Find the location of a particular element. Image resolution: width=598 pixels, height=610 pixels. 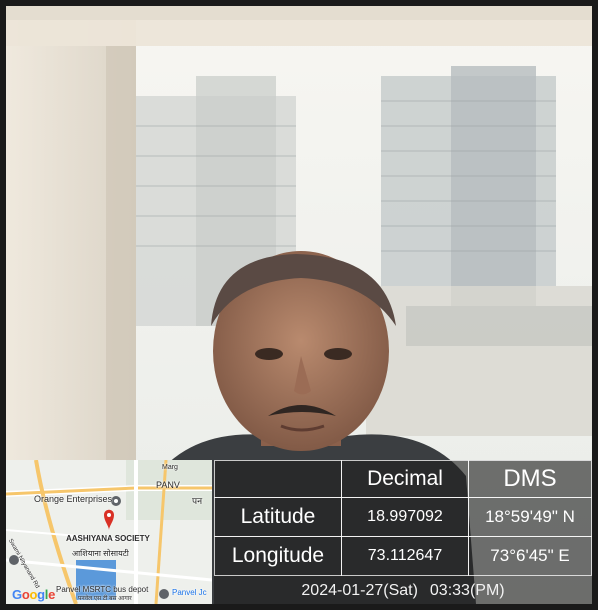

place-marker-icon is located at coordinates (116, 501).